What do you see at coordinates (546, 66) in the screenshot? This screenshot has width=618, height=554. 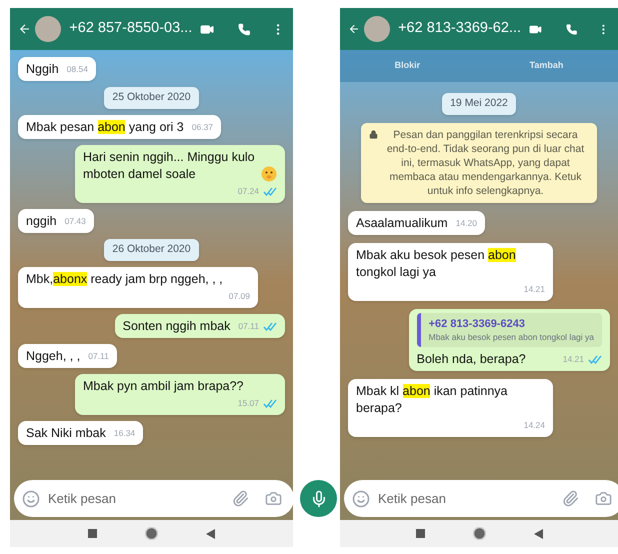 I see `action-button: Tambah` at bounding box center [546, 66].